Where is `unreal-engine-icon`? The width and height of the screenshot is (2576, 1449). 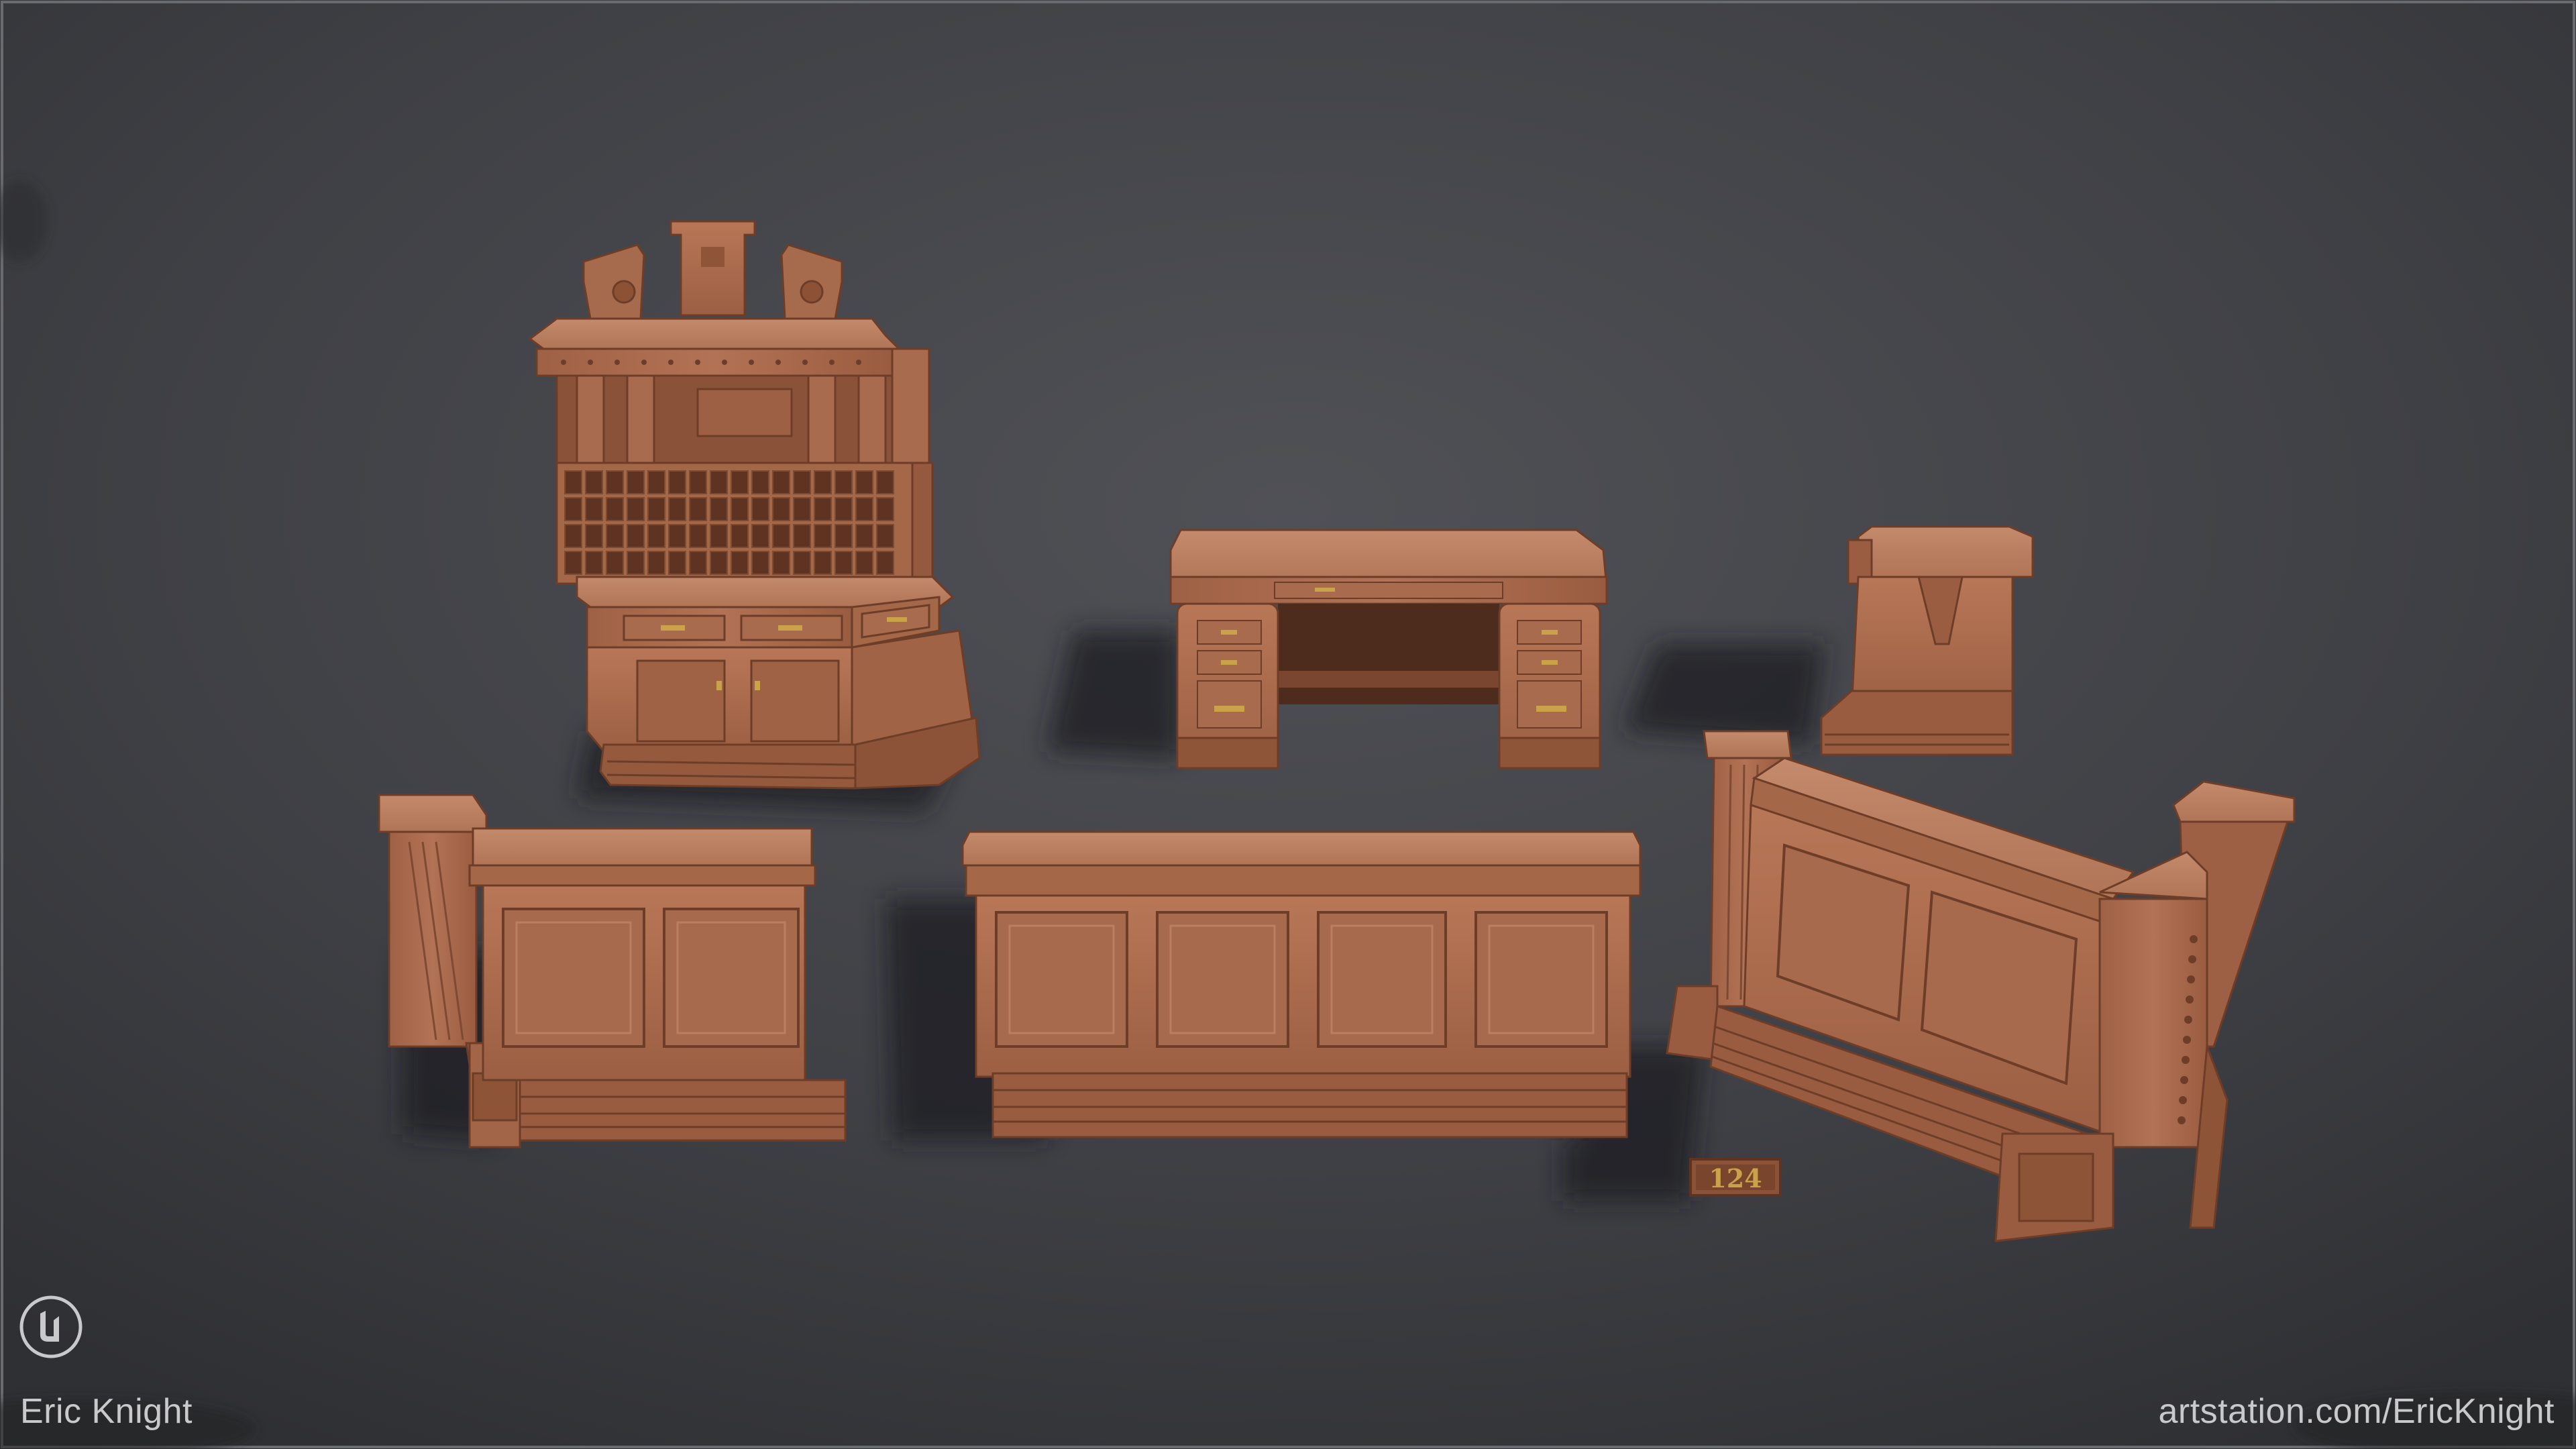
unreal-engine-icon is located at coordinates (51, 1326).